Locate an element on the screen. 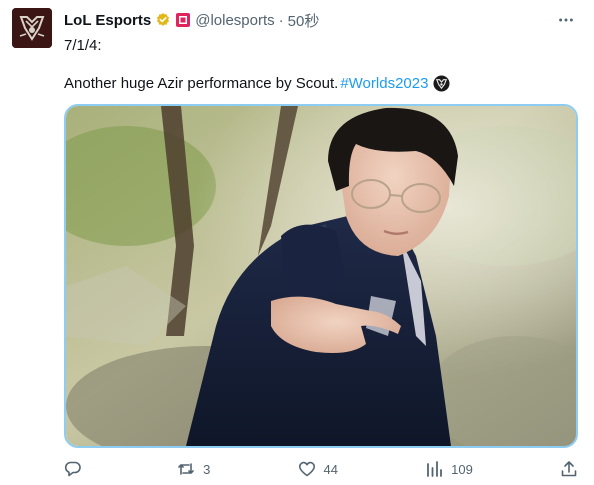  like-count: 44 is located at coordinates (330, 469).